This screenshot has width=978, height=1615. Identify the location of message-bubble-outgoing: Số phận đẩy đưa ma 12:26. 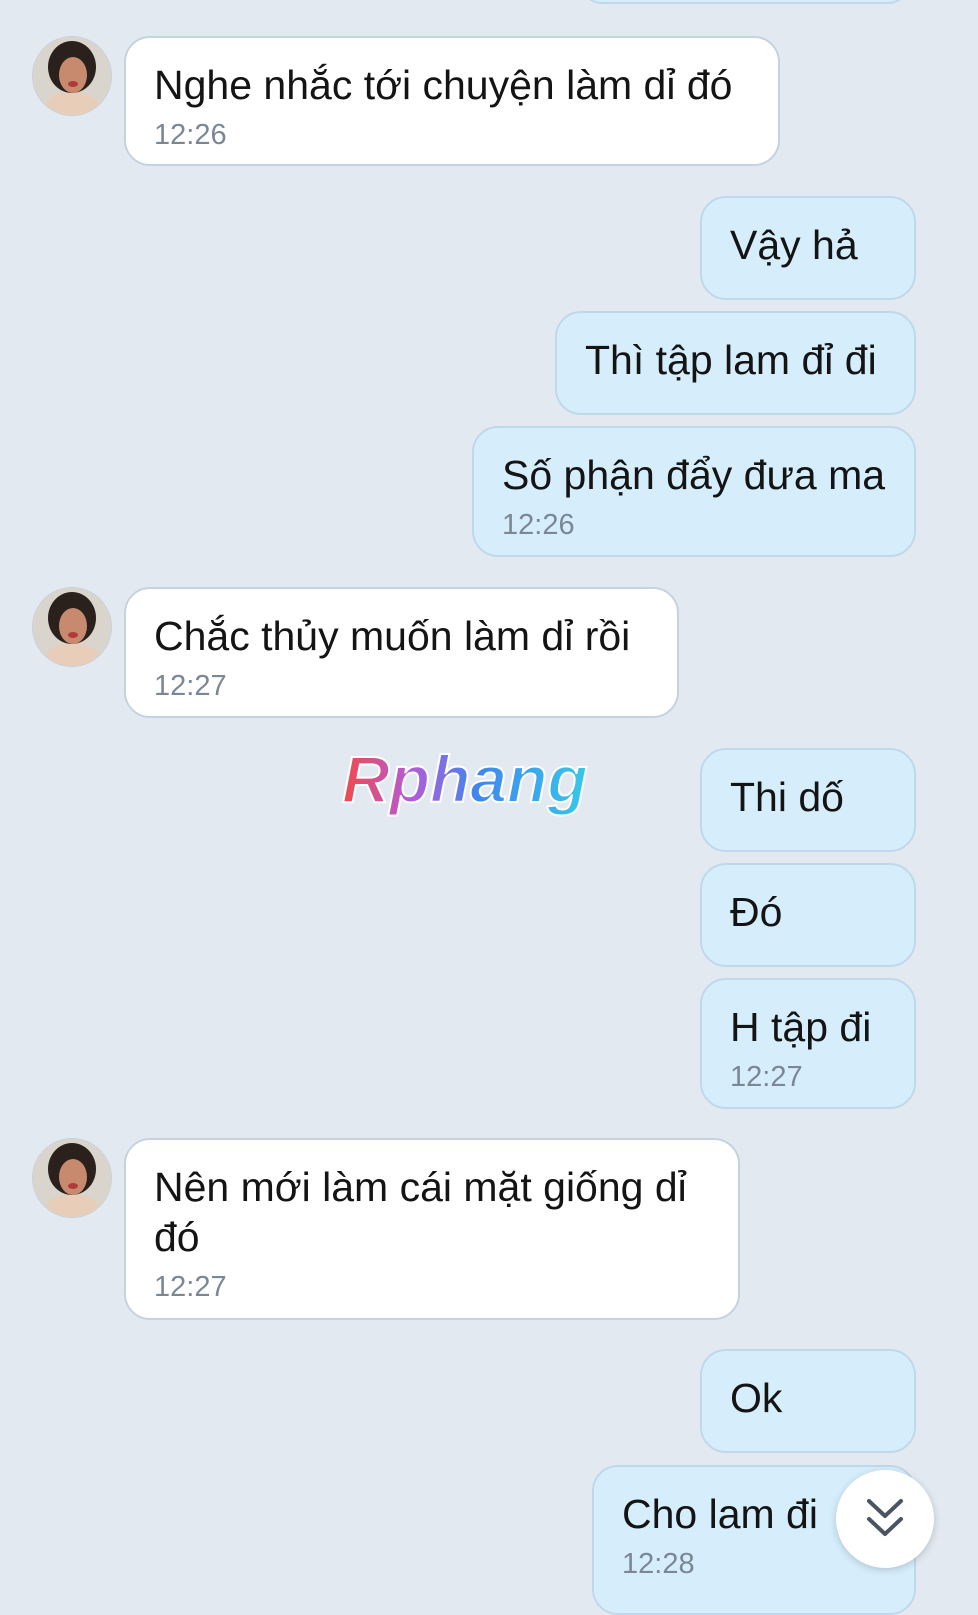
(694, 491).